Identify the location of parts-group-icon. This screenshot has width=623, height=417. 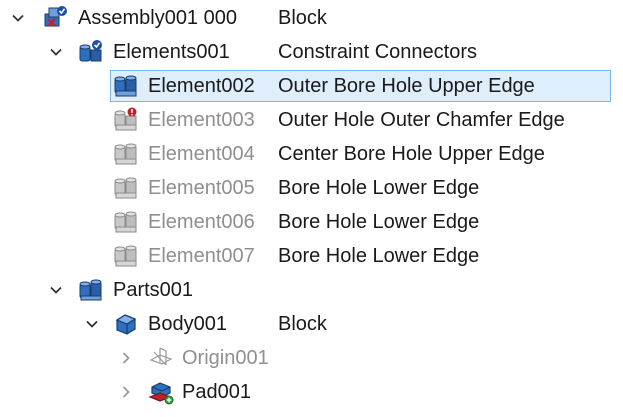
(90, 289).